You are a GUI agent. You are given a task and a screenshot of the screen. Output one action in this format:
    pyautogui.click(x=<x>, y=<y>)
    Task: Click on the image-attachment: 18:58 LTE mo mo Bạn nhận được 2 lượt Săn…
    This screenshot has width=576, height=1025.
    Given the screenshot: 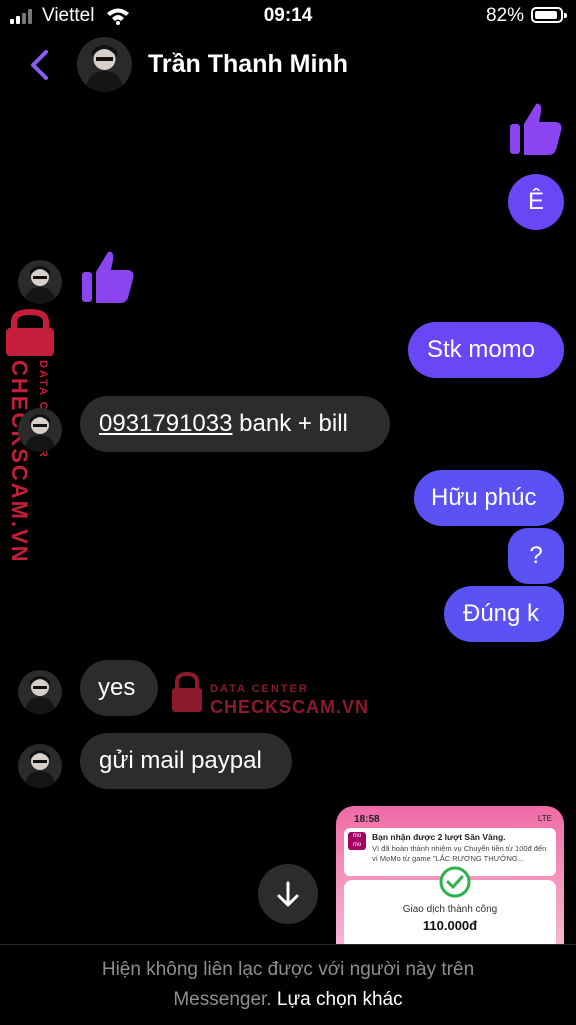 What is the action you would take?
    pyautogui.click(x=450, y=876)
    